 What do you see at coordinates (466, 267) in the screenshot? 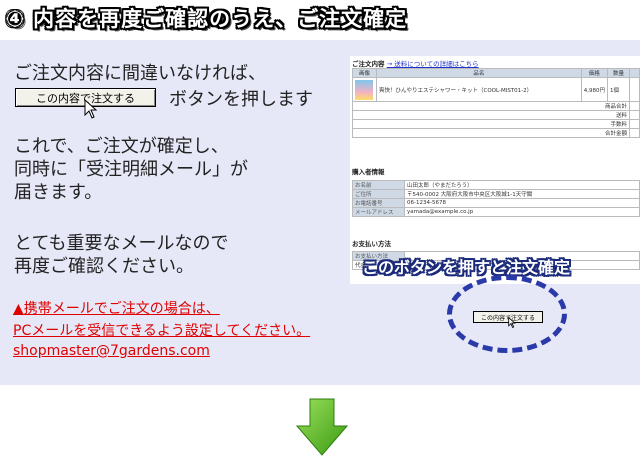
I see `callout-text: このボタンを押すと注文確定` at bounding box center [466, 267].